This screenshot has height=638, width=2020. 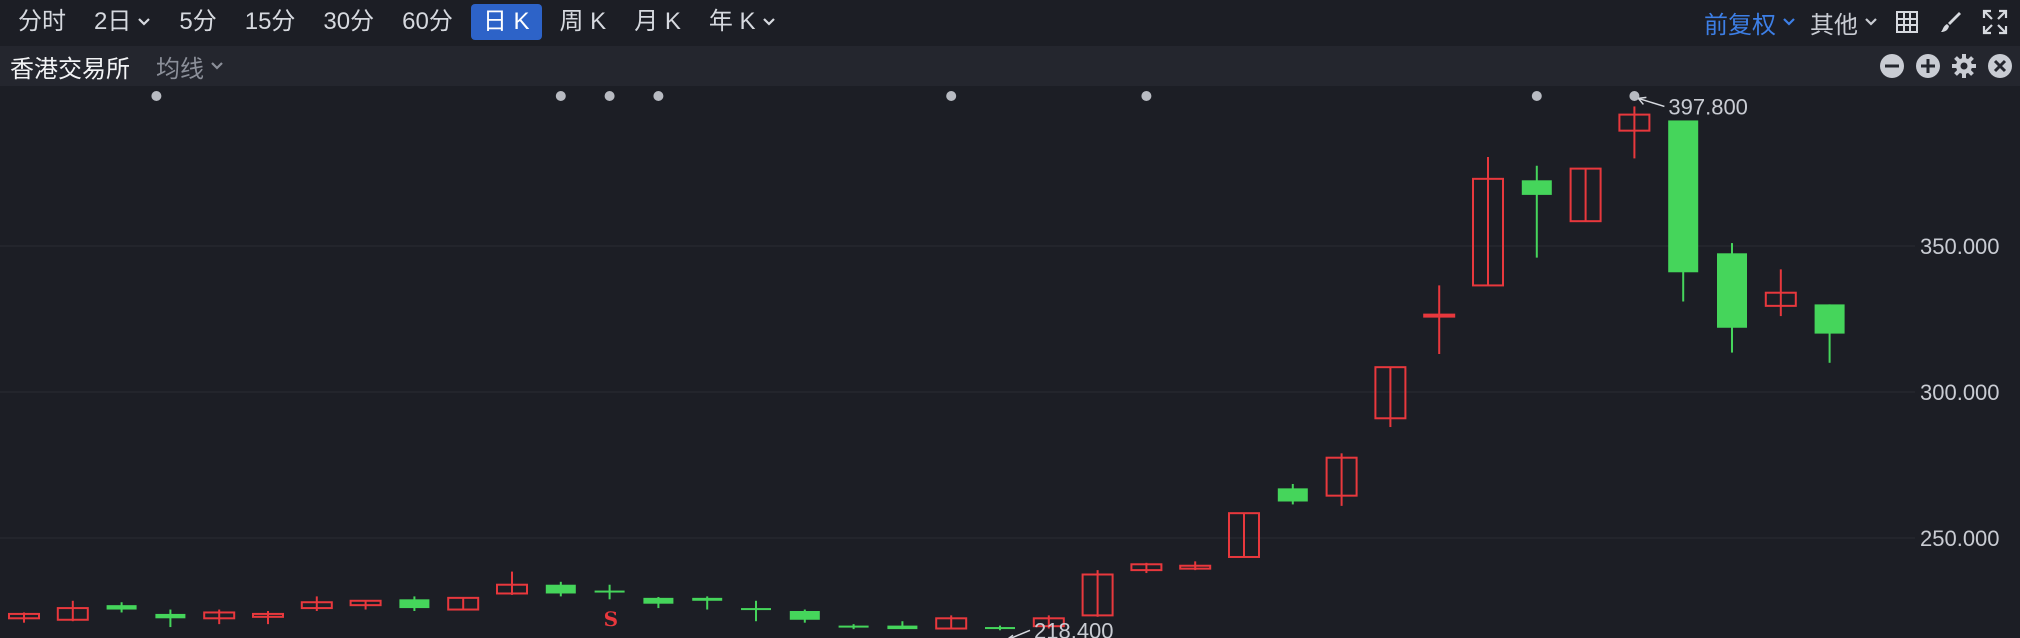 I want to click on tab-label: 15分, so click(x=270, y=21).